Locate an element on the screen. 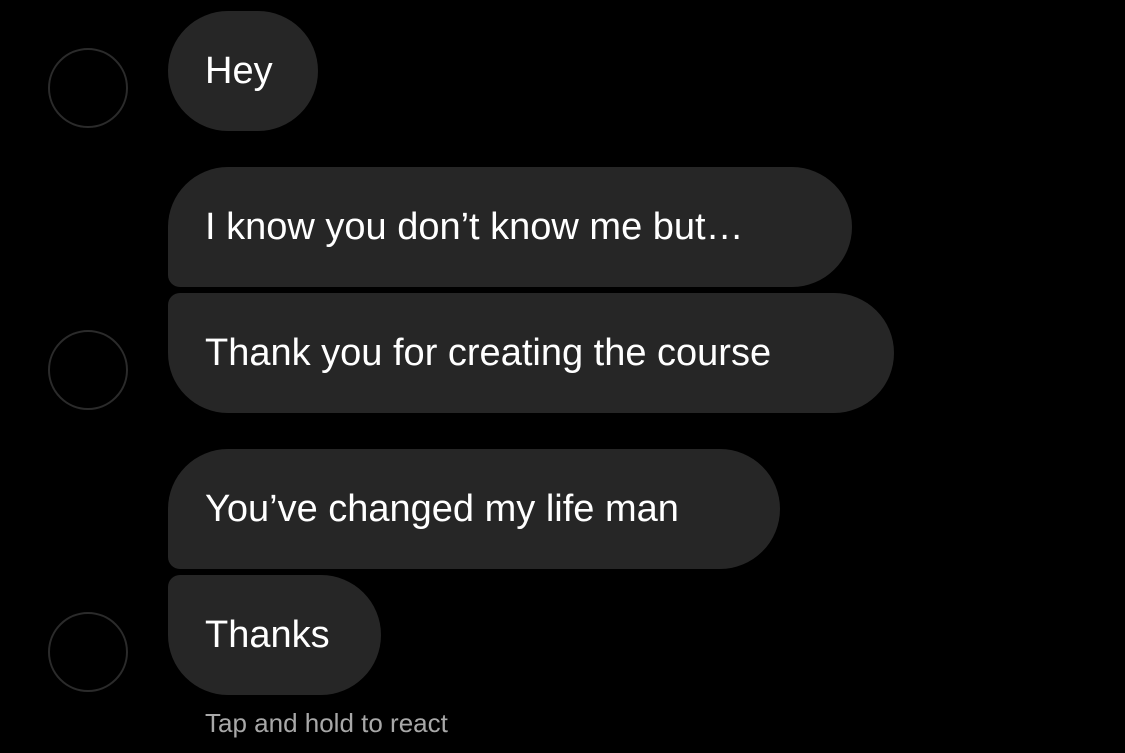  message-bubble: Thanks is located at coordinates (274, 635).